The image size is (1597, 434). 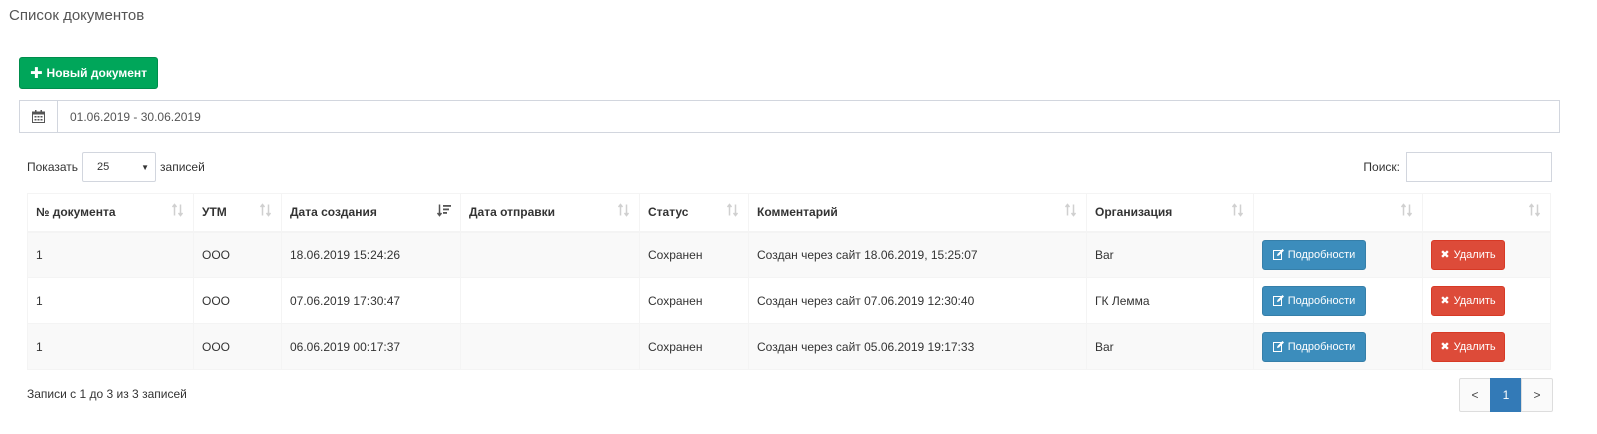 I want to click on cell-created: 06.06.2019 00:17:37, so click(x=371, y=346).